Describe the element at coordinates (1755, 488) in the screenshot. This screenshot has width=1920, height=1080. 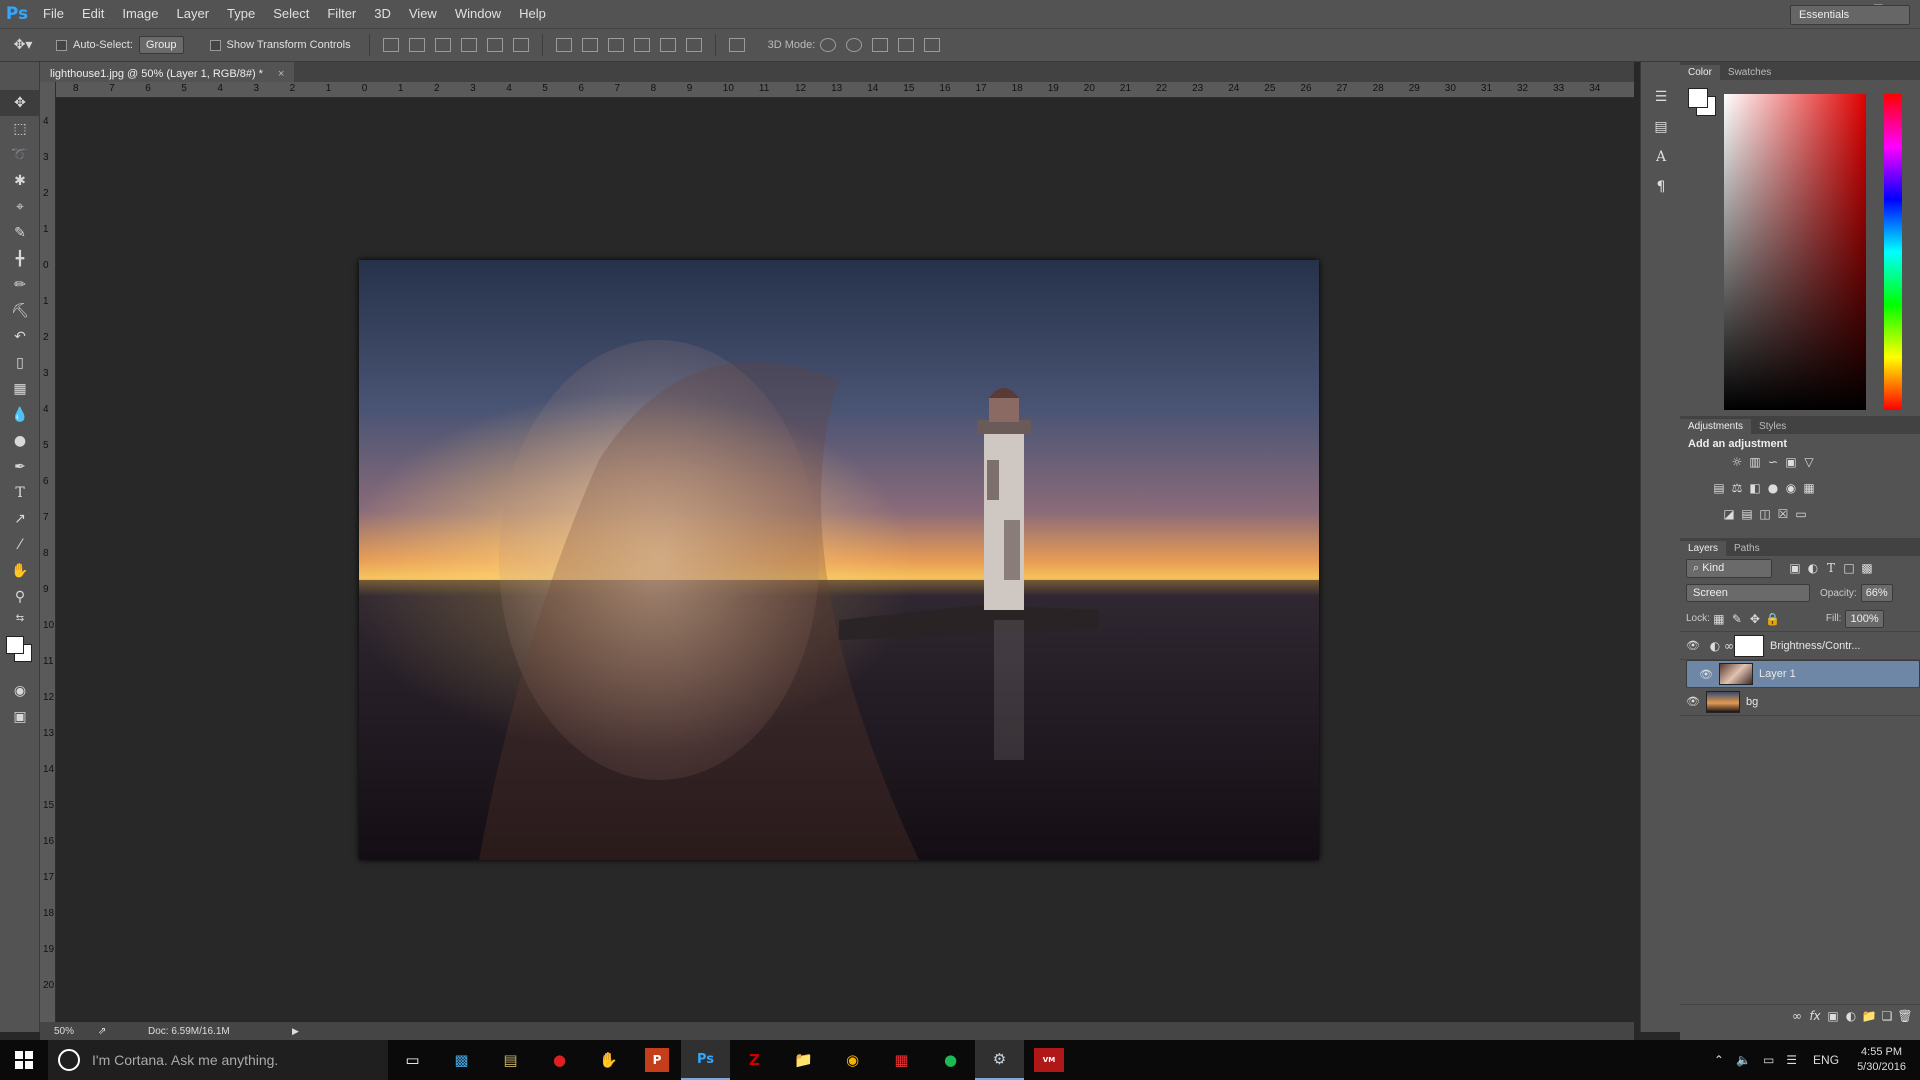
I see `black-white-icon: ◧` at that location.